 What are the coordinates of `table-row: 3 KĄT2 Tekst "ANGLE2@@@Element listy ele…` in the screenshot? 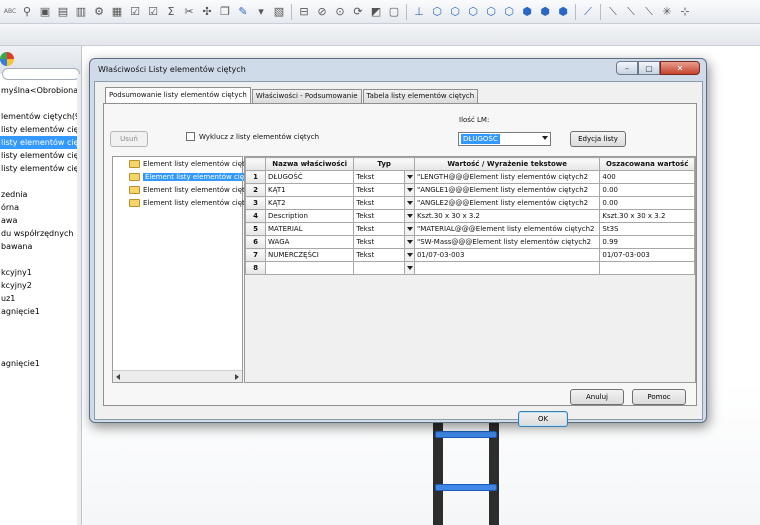 It's located at (470, 203).